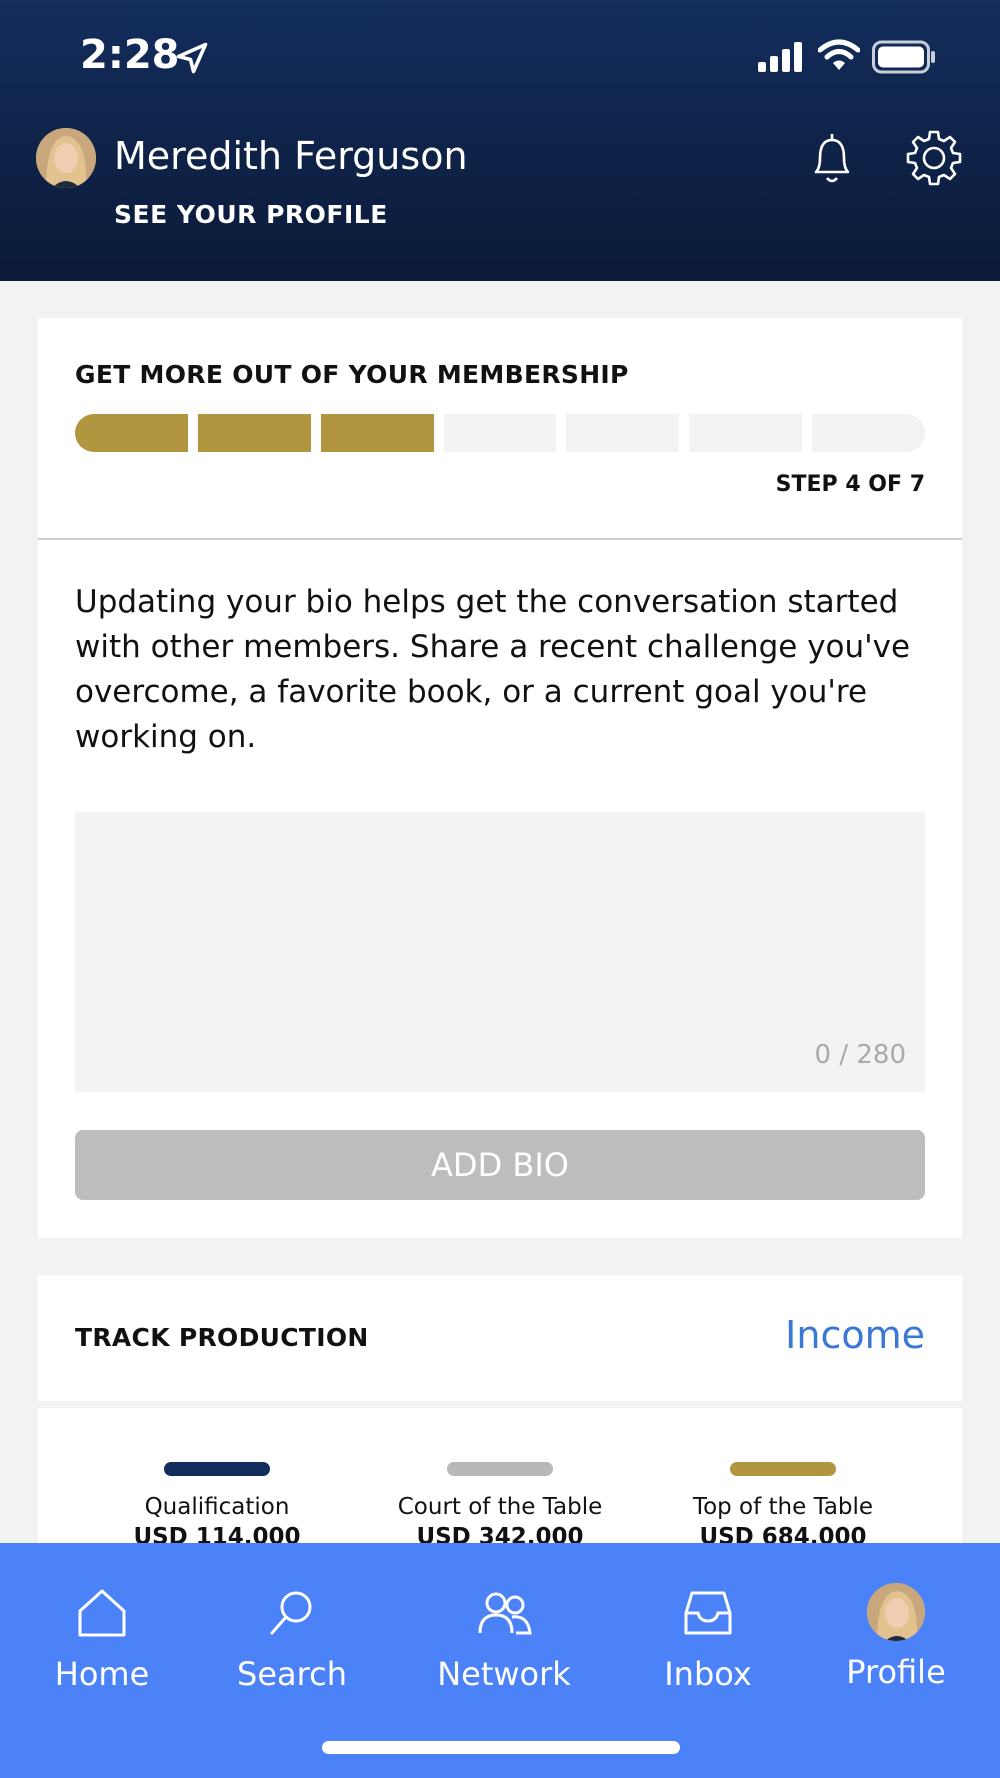 The width and height of the screenshot is (1000, 1778). Describe the element at coordinates (850, 484) in the screenshot. I see `step-label: STEP 4 OF 7` at that location.